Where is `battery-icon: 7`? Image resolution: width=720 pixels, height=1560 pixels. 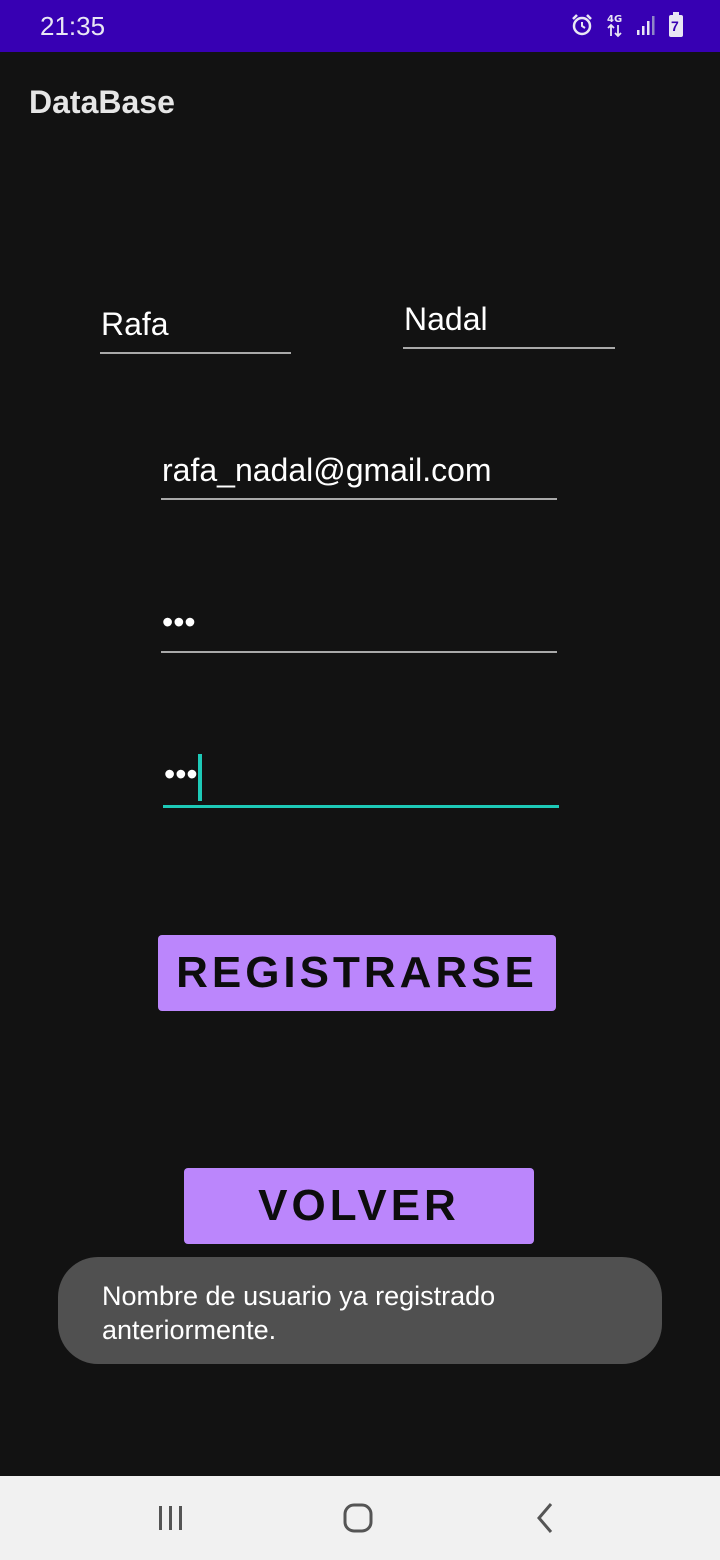
battery-icon: 7 is located at coordinates (676, 25).